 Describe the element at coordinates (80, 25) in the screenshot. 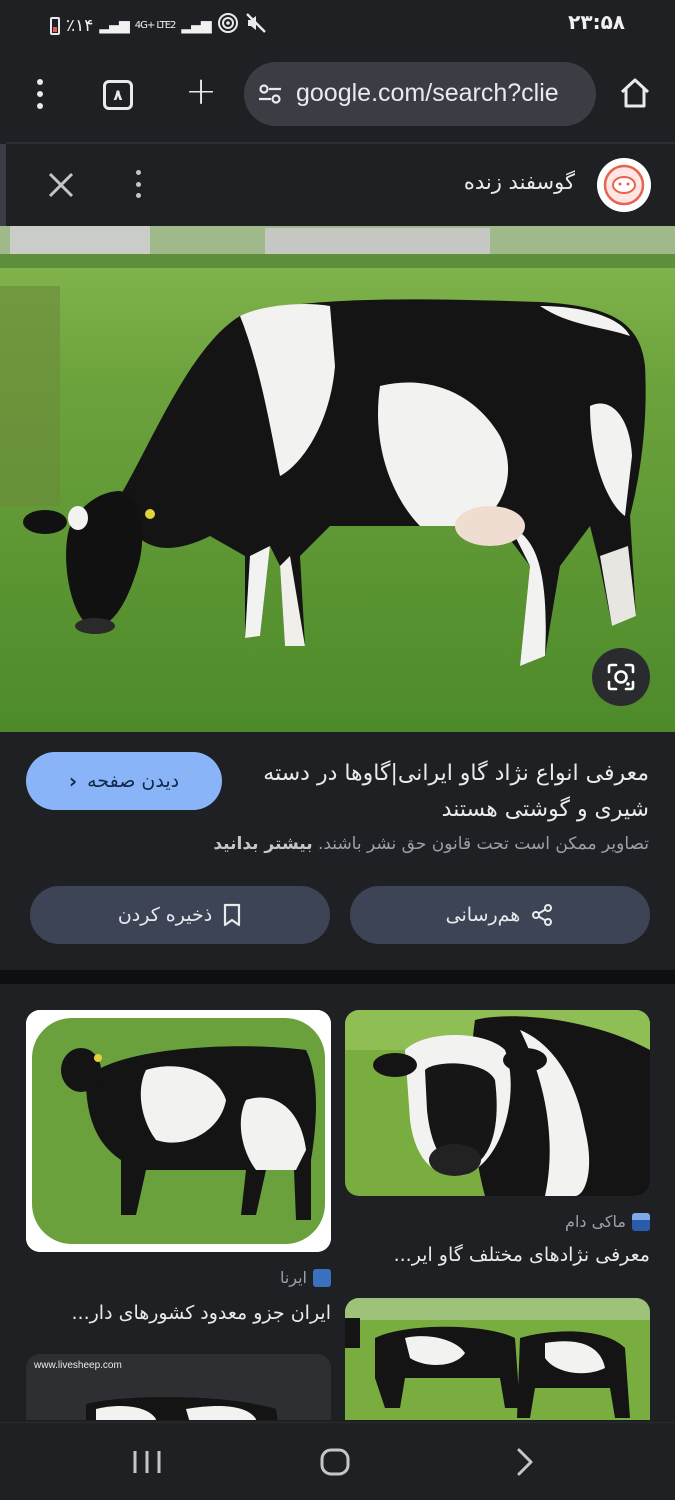

I see `battery-text: ٪۱۴` at that location.